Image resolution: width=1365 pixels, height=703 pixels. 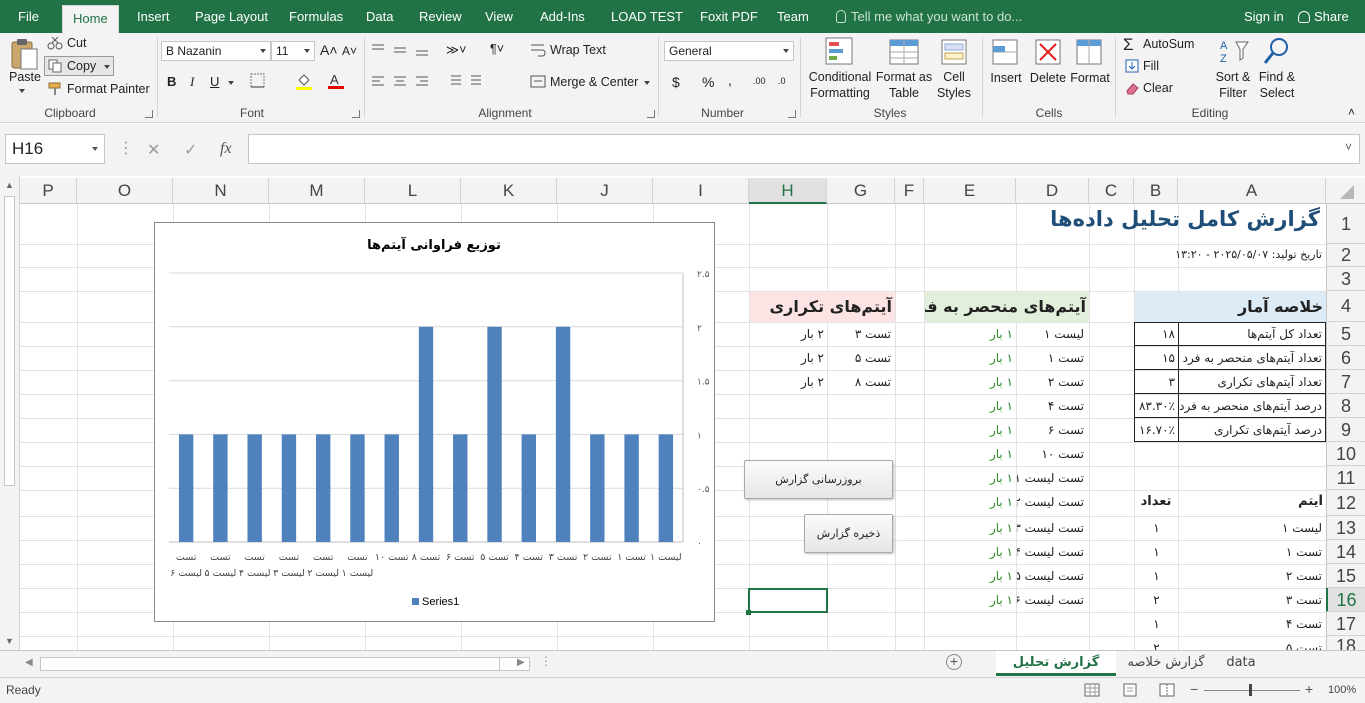 What do you see at coordinates (336, 81) in the screenshot?
I see `font-color-icon: A` at bounding box center [336, 81].